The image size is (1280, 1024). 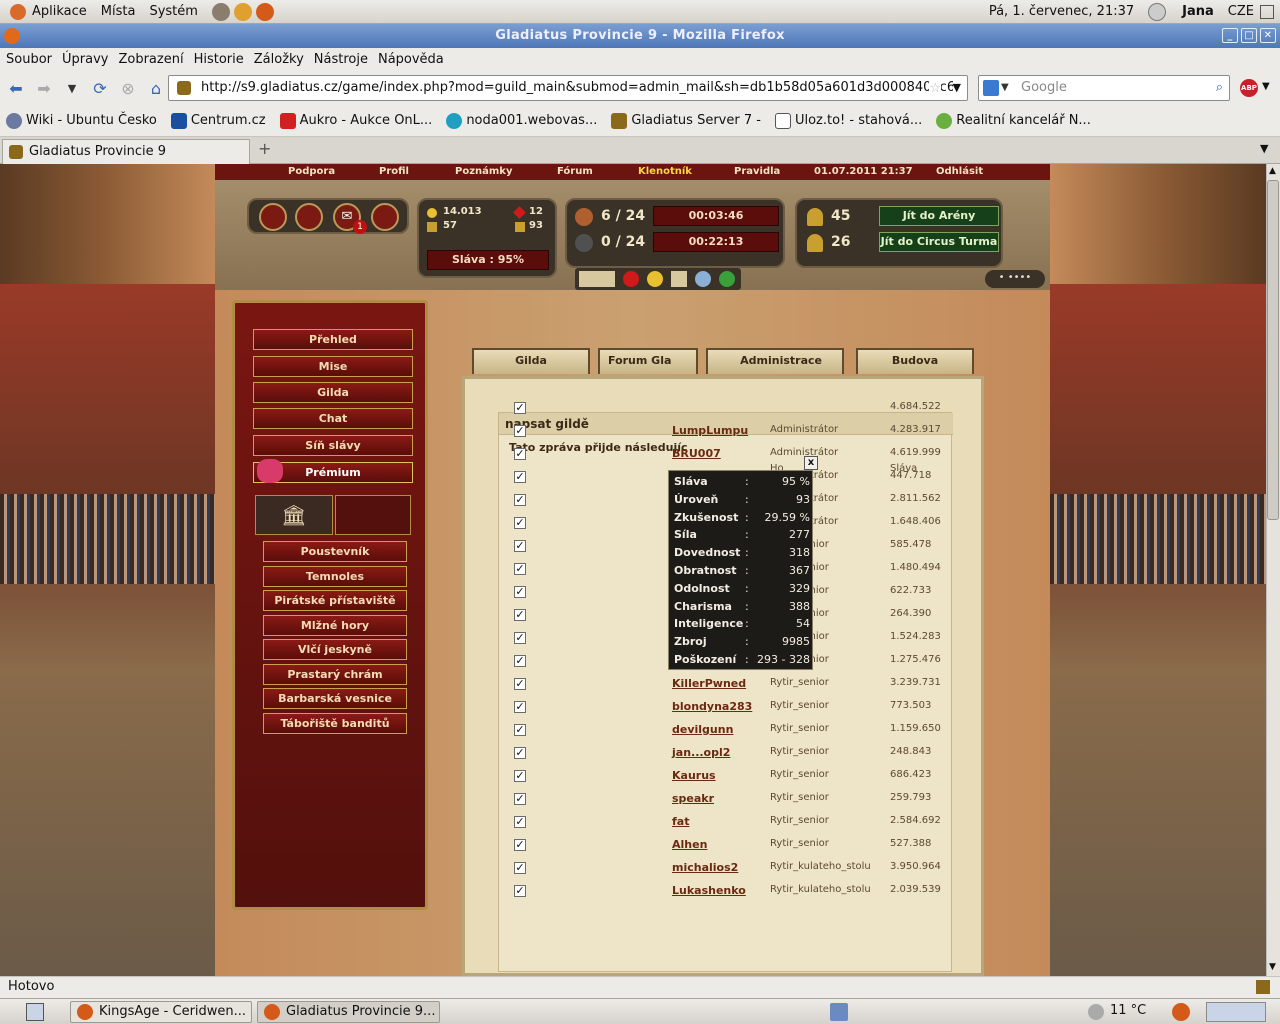 What do you see at coordinates (703, 279) in the screenshot?
I see `orb-icon` at bounding box center [703, 279].